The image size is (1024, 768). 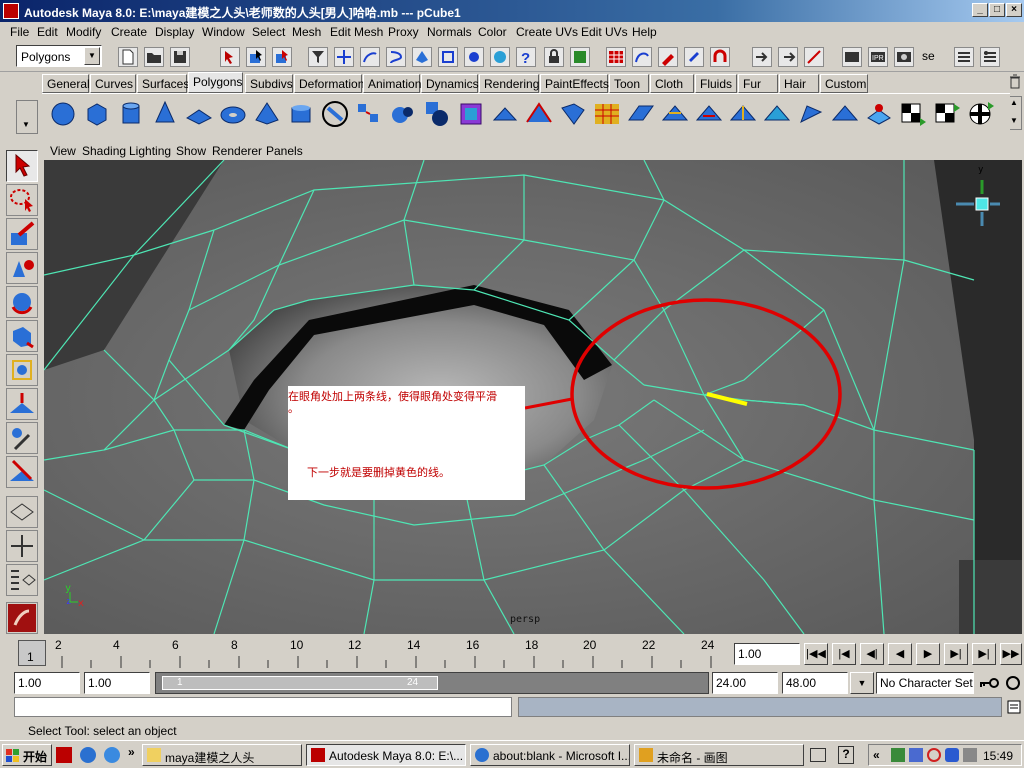 What do you see at coordinates (879, 114) in the screenshot?
I see `extract-icon` at bounding box center [879, 114].